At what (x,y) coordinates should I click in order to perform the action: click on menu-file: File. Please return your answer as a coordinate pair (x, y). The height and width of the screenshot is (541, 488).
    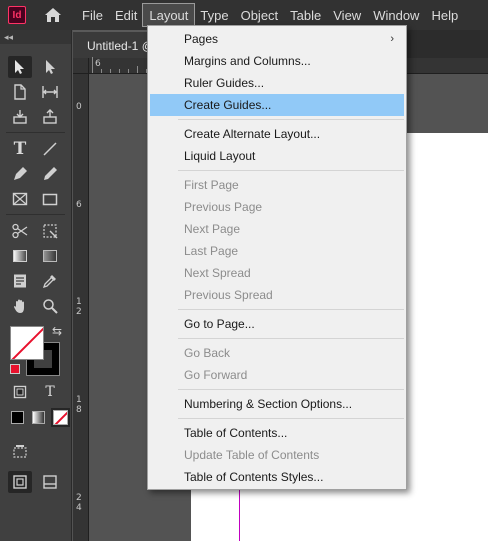
    Looking at the image, I should click on (92, 15).